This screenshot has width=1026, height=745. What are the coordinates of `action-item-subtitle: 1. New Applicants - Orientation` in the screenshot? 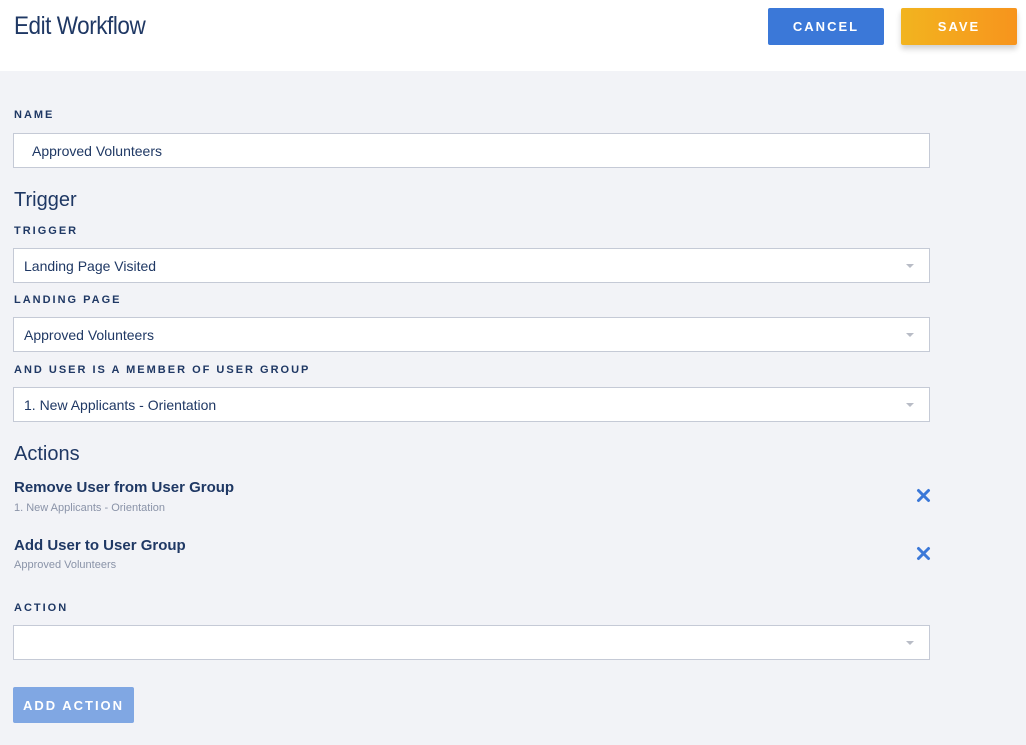 It's located at (90, 508).